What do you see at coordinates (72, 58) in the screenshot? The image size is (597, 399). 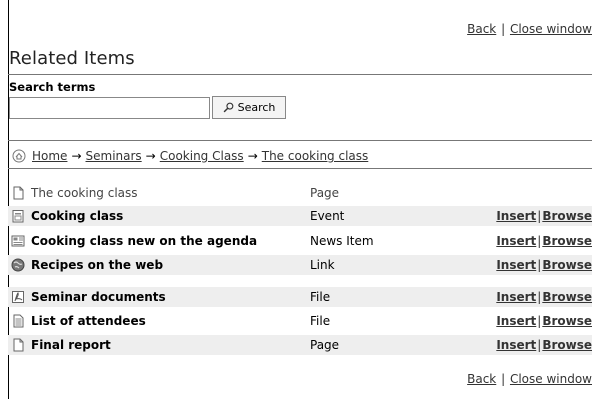 I see `page-title: Related Items` at bounding box center [72, 58].